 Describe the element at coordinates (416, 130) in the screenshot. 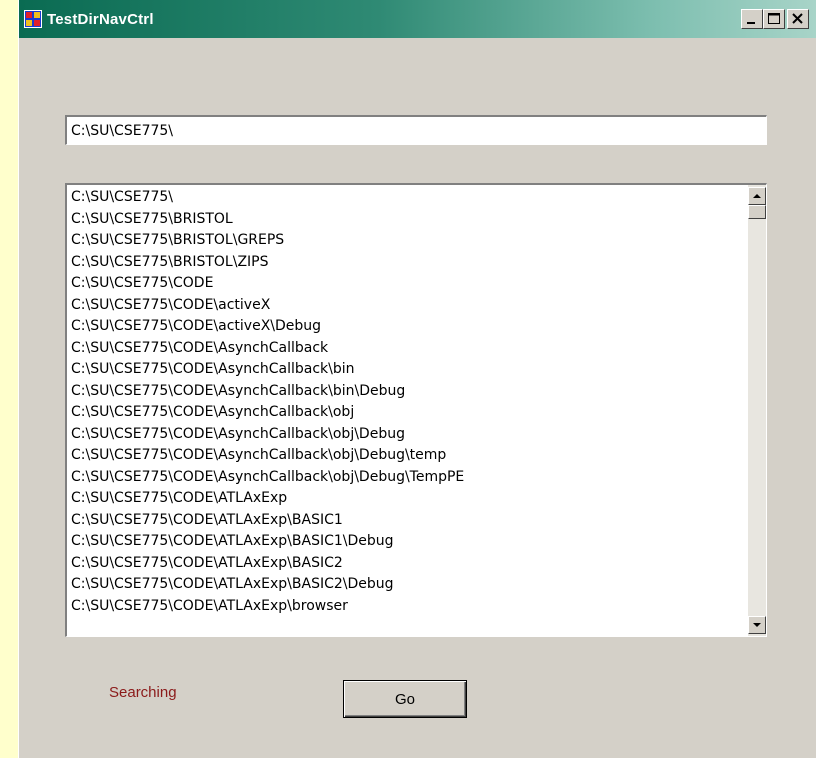

I see `path-input` at that location.